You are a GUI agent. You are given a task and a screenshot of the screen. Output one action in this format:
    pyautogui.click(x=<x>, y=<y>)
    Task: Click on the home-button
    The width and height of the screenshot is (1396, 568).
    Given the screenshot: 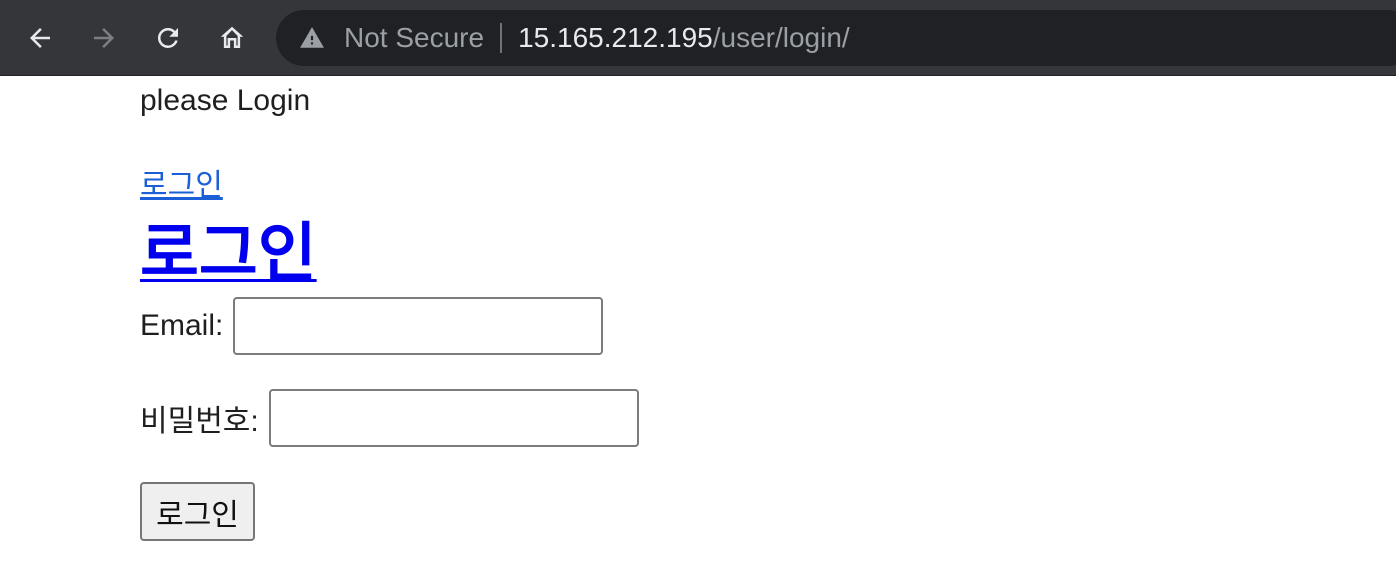 What is the action you would take?
    pyautogui.click(x=232, y=38)
    